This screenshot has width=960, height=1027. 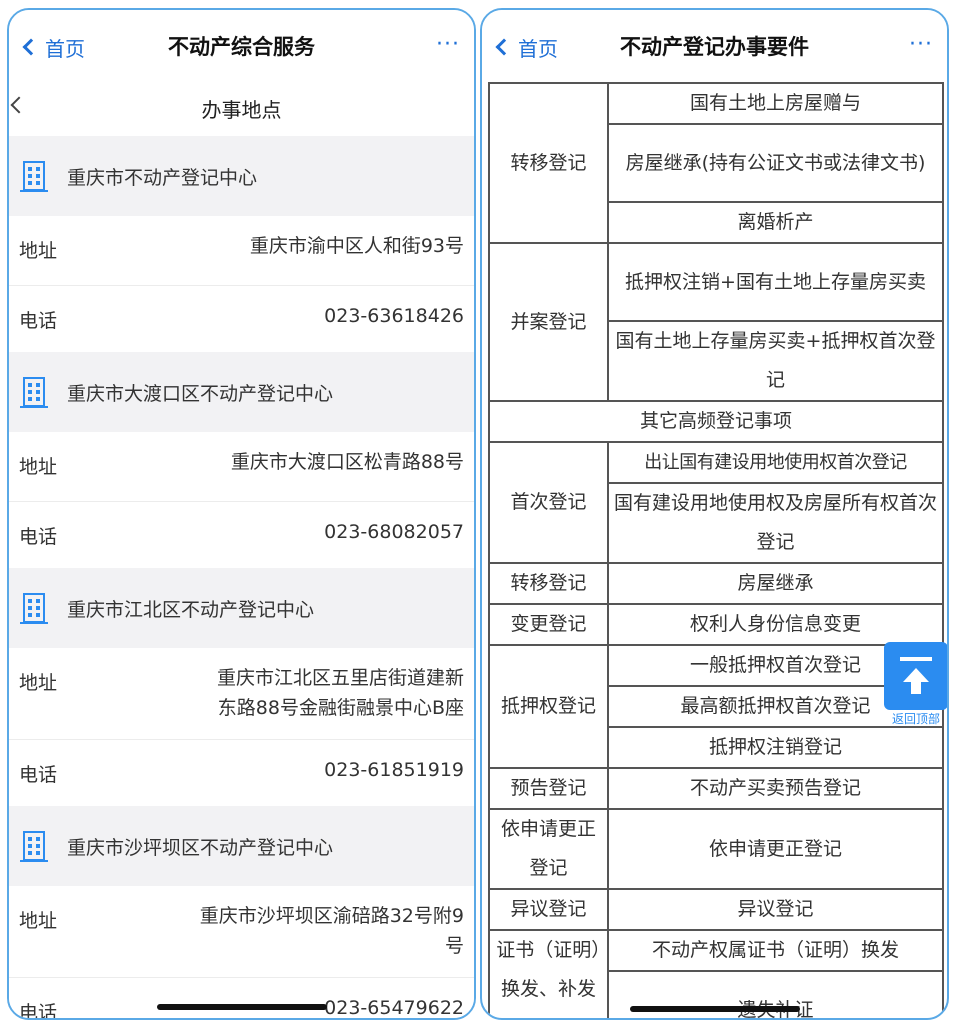 I want to click on item-cell: 不动产权属证书（证明）换发, so click(x=775, y=950).